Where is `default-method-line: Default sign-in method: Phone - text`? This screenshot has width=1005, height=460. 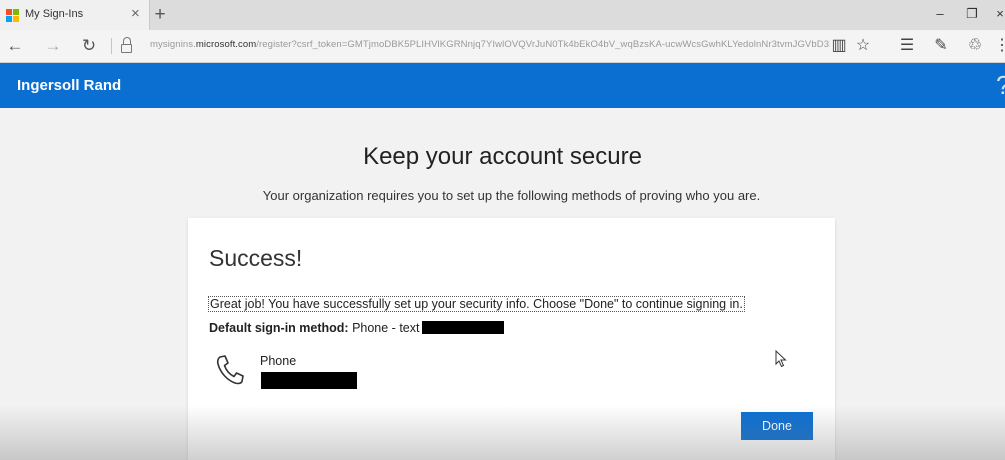 default-method-line: Default sign-in method: Phone - text is located at coordinates (357, 328).